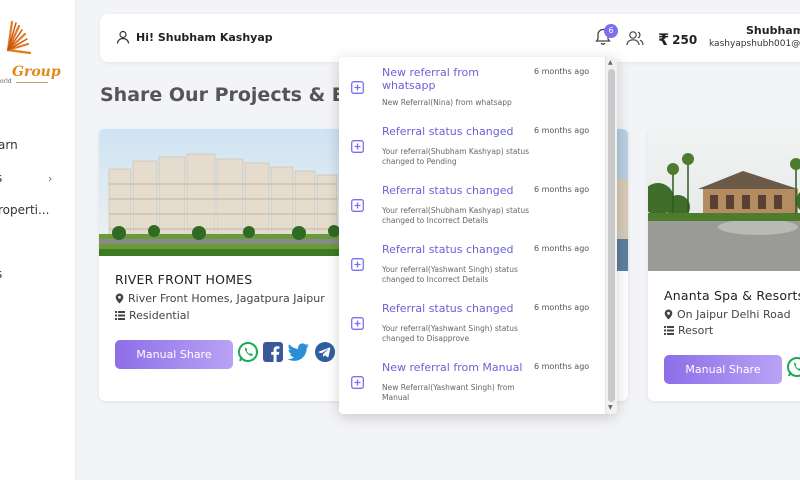 Image resolution: width=800 pixels, height=480 pixels. I want to click on notification-title: New referral from whatsapp, so click(430, 79).